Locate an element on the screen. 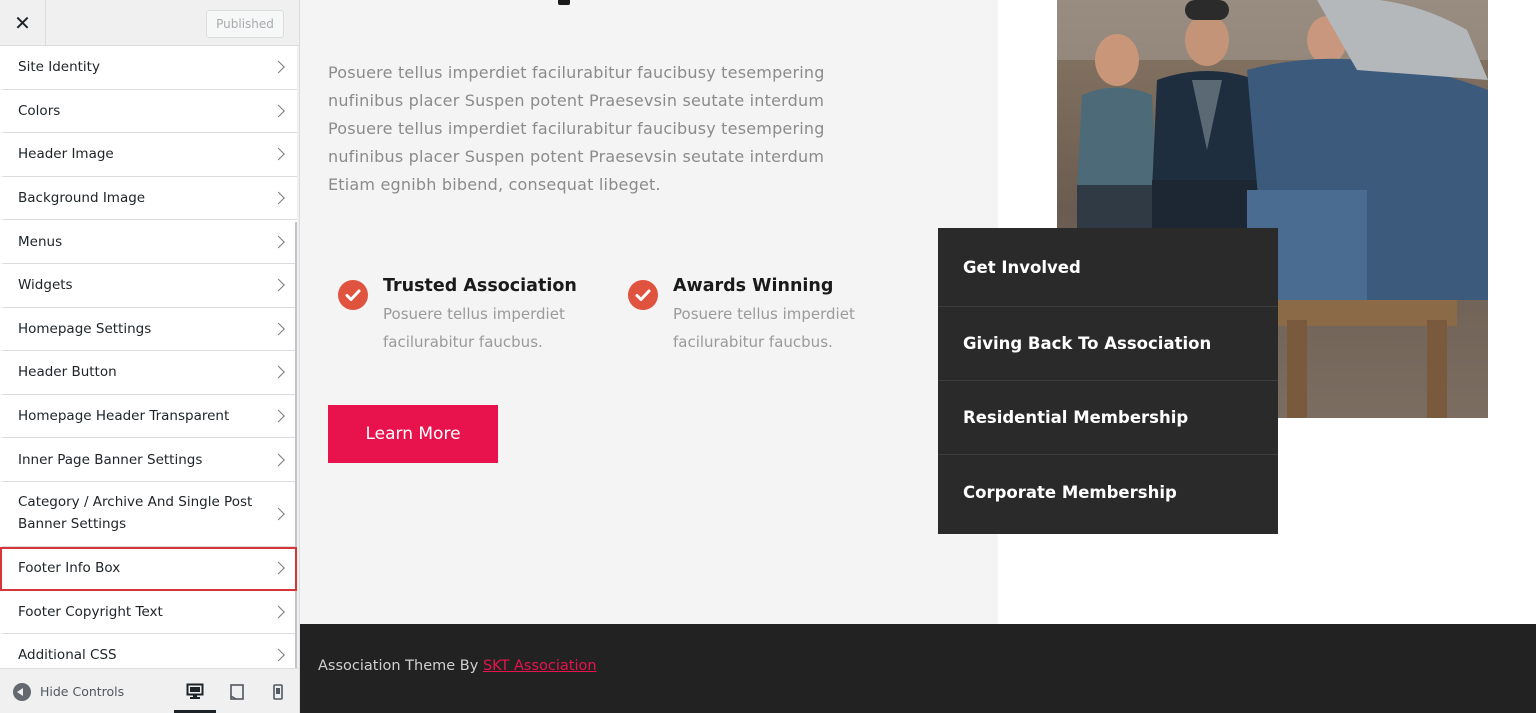 The image size is (1536, 713). menu-item-header-image: Header Image is located at coordinates (148, 155).